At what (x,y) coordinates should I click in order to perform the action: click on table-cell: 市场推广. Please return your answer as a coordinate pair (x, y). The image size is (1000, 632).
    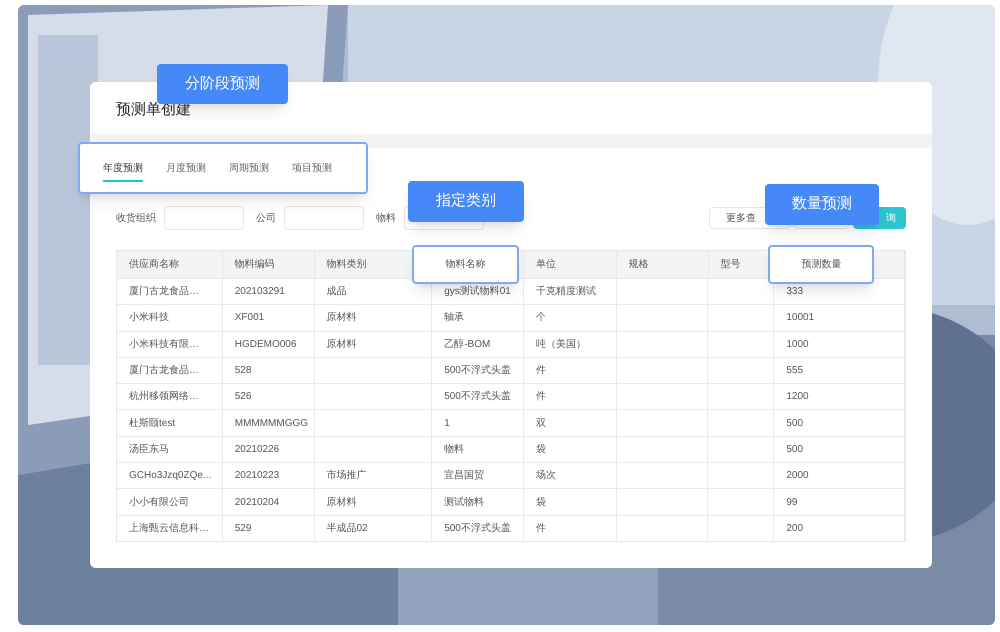
    Looking at the image, I should click on (373, 475).